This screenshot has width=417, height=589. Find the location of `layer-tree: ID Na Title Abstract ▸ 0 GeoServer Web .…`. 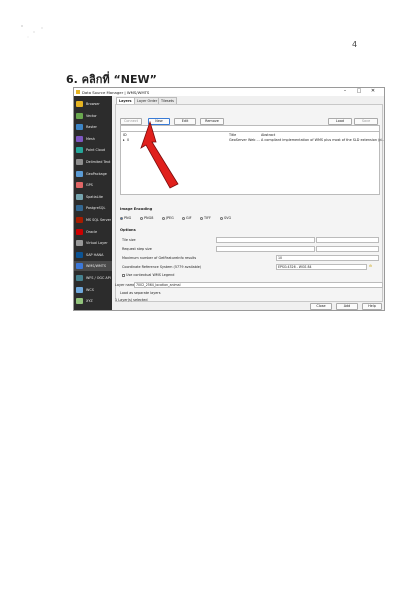

layer-tree: ID Na Title Abstract ▸ 0 GeoServer Web .… is located at coordinates (252, 163).